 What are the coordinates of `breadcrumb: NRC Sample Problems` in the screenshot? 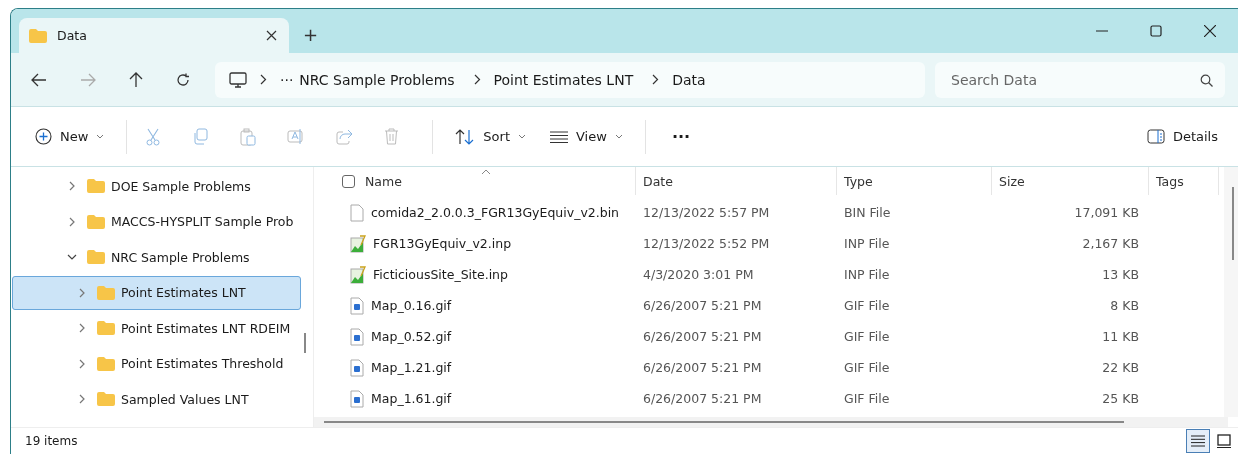 It's located at (377, 79).